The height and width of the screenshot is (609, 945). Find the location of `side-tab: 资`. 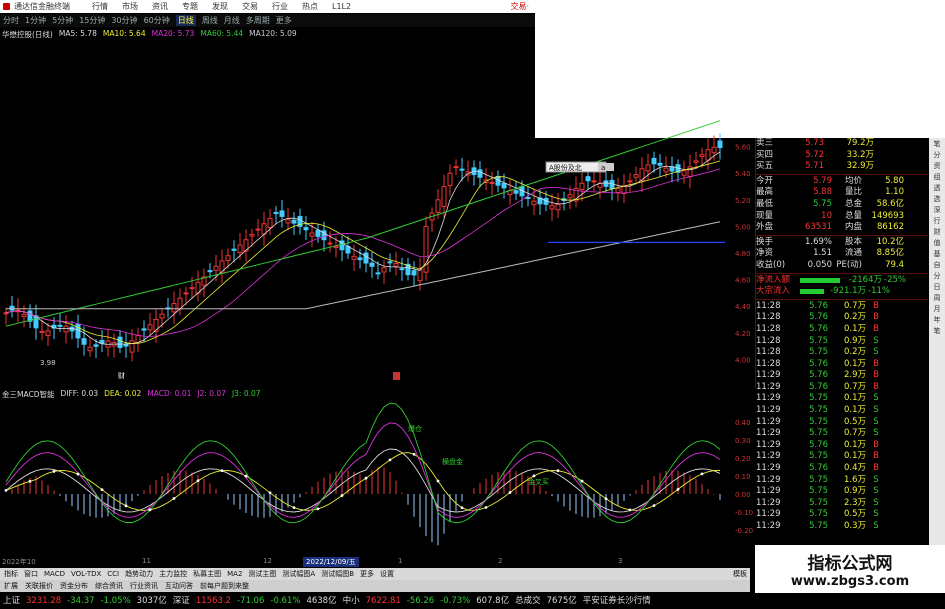

side-tab: 资 is located at coordinates (937, 166).